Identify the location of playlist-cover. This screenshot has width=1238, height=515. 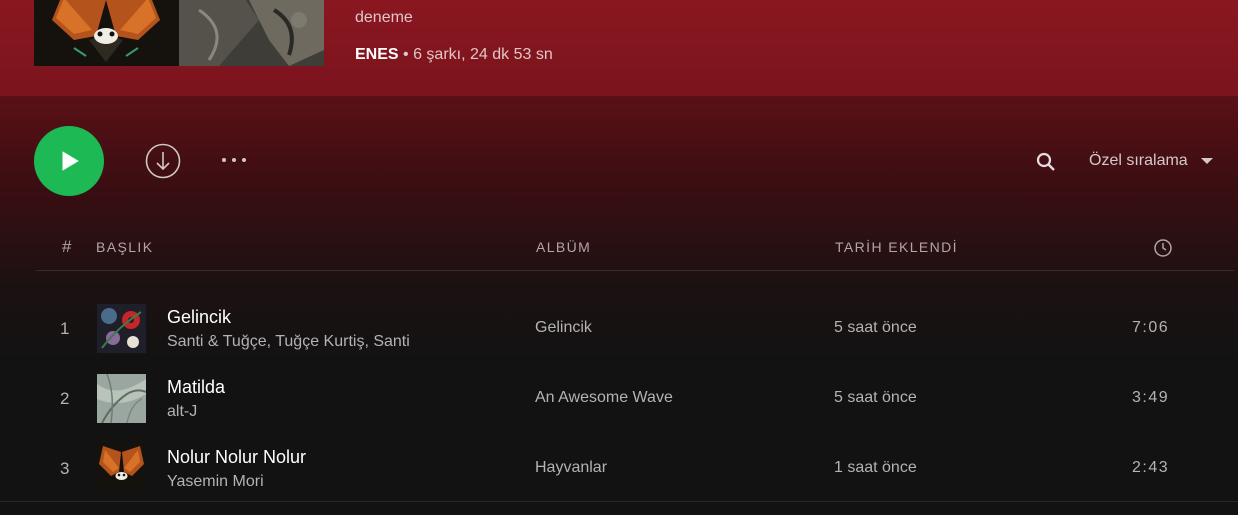
(179, 33).